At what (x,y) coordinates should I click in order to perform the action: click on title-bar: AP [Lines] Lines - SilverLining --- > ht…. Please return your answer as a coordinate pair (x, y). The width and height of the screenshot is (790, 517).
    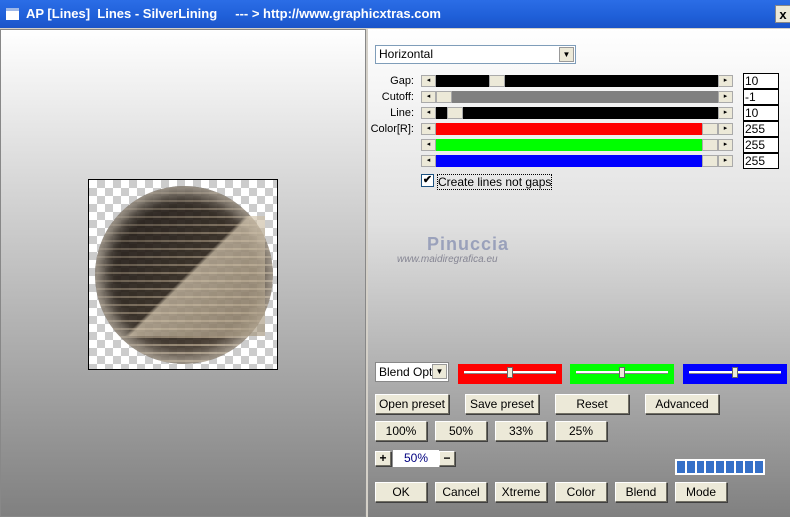
    Looking at the image, I should click on (395, 14).